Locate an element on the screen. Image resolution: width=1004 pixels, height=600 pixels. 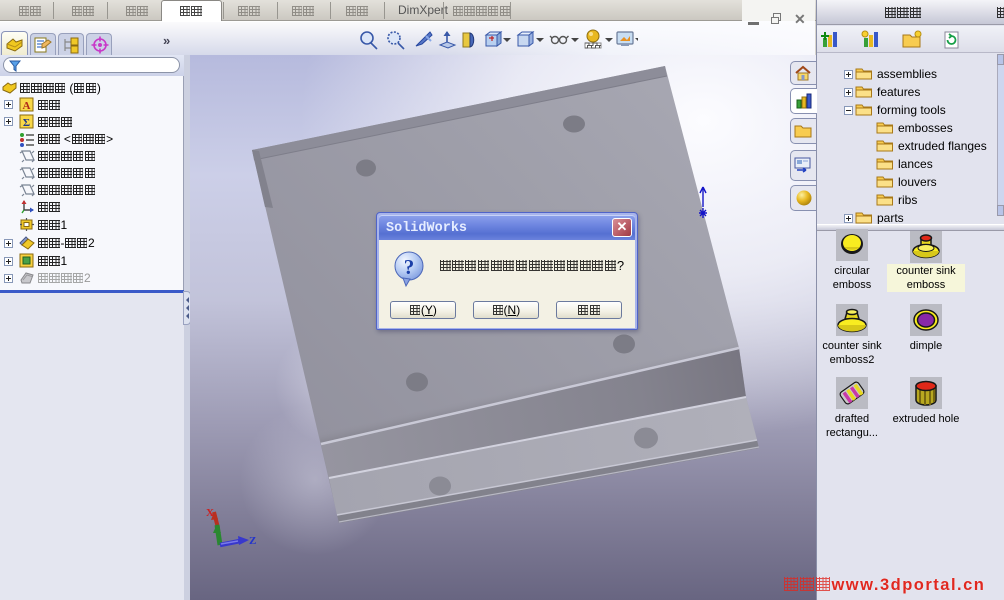
svg-text: X is located at coordinates (210, 513).